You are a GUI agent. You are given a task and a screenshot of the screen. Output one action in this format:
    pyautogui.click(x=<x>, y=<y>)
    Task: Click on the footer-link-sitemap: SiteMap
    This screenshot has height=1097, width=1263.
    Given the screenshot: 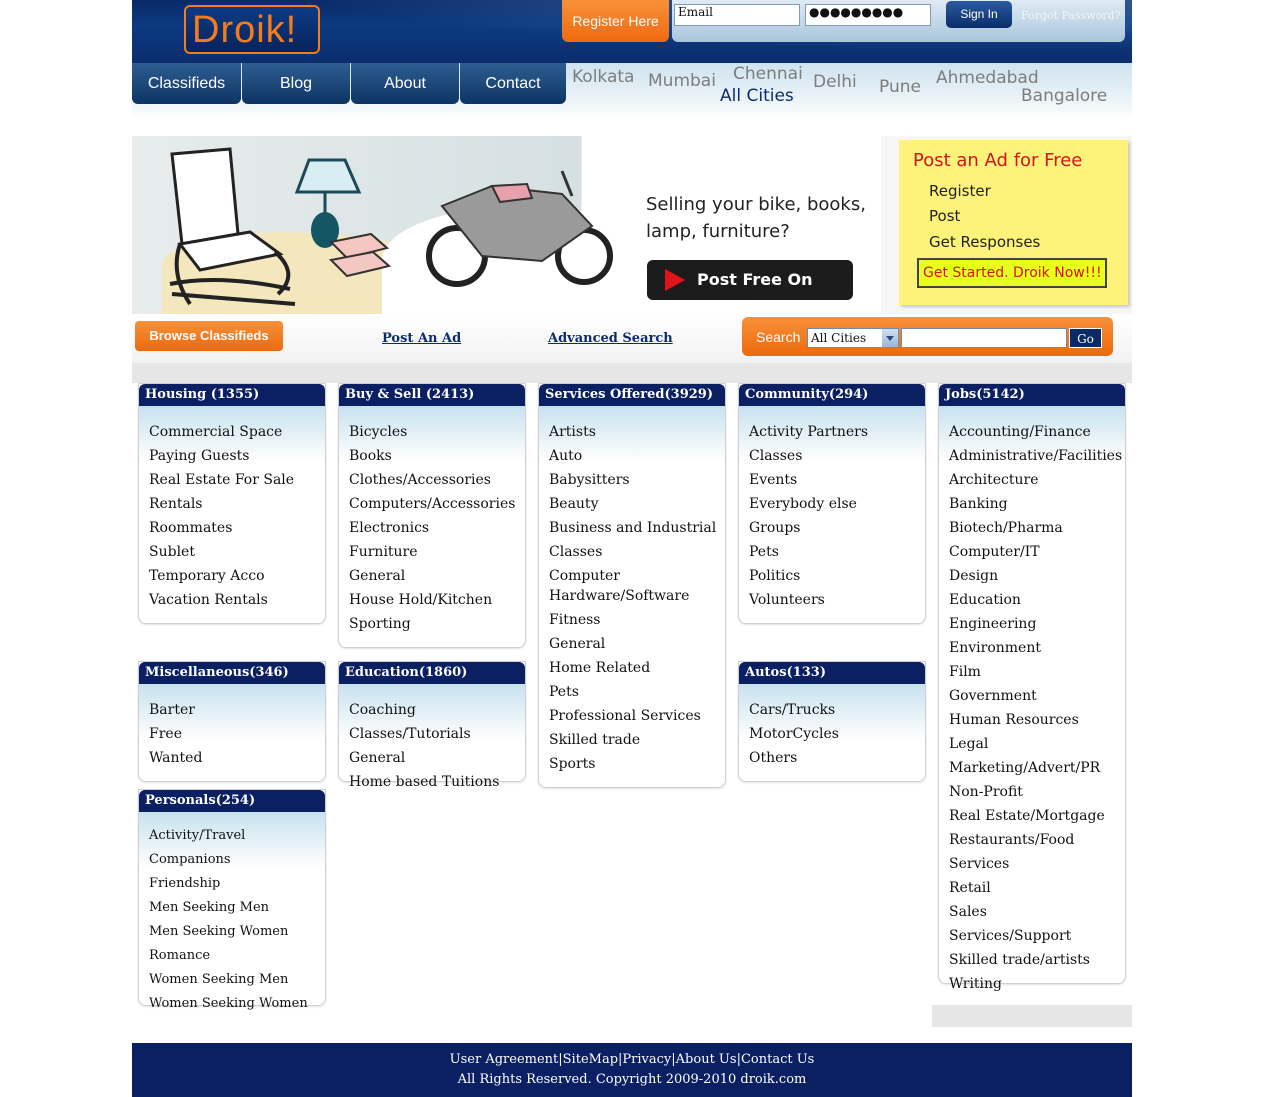 What is the action you would take?
    pyautogui.click(x=590, y=1059)
    